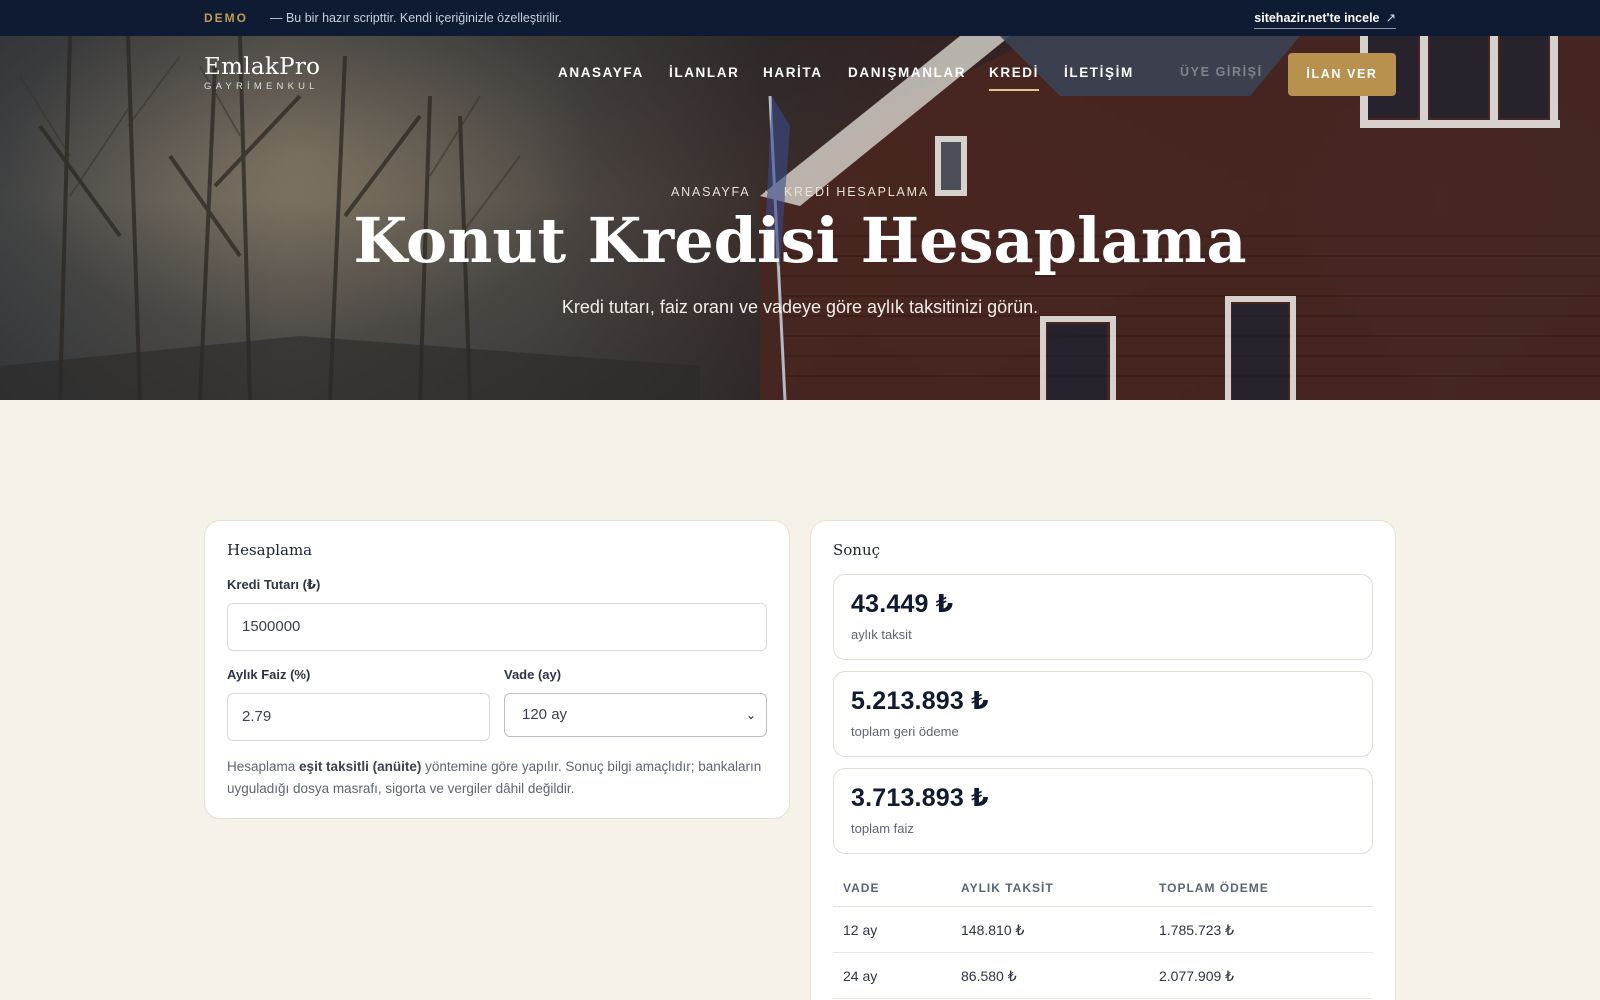 This screenshot has width=1600, height=1000. I want to click on loan-amount-label: Kredi Tutarı (₺), so click(274, 584).